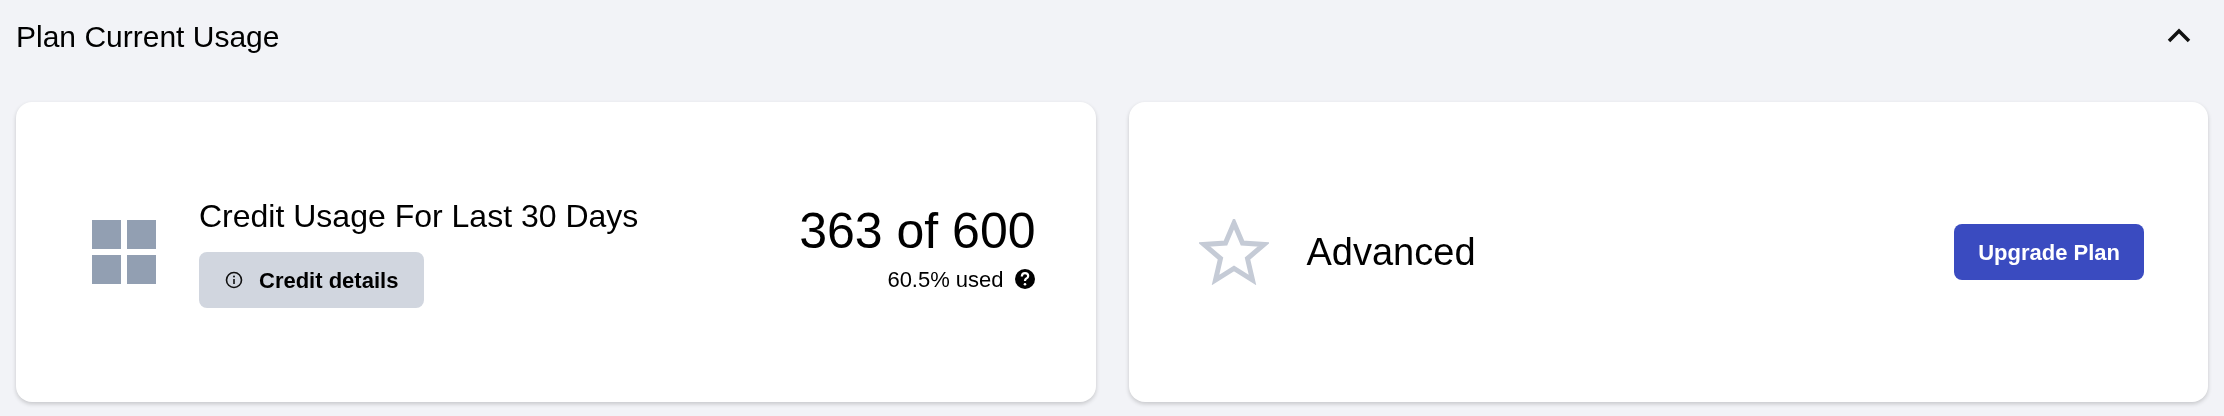 The image size is (2224, 416). What do you see at coordinates (979, 279) in the screenshot?
I see `used-label: used` at bounding box center [979, 279].